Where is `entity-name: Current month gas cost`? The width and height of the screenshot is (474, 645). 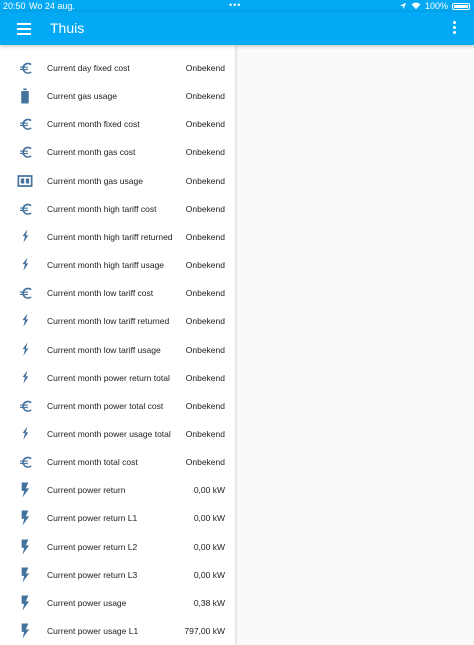 entity-name: Current month gas cost is located at coordinates (91, 152).